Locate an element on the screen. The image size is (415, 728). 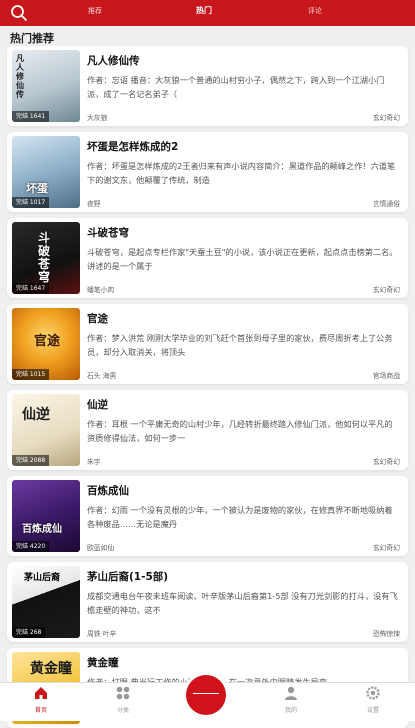
book-cover: 官途 完结 1015 is located at coordinates (46, 344).